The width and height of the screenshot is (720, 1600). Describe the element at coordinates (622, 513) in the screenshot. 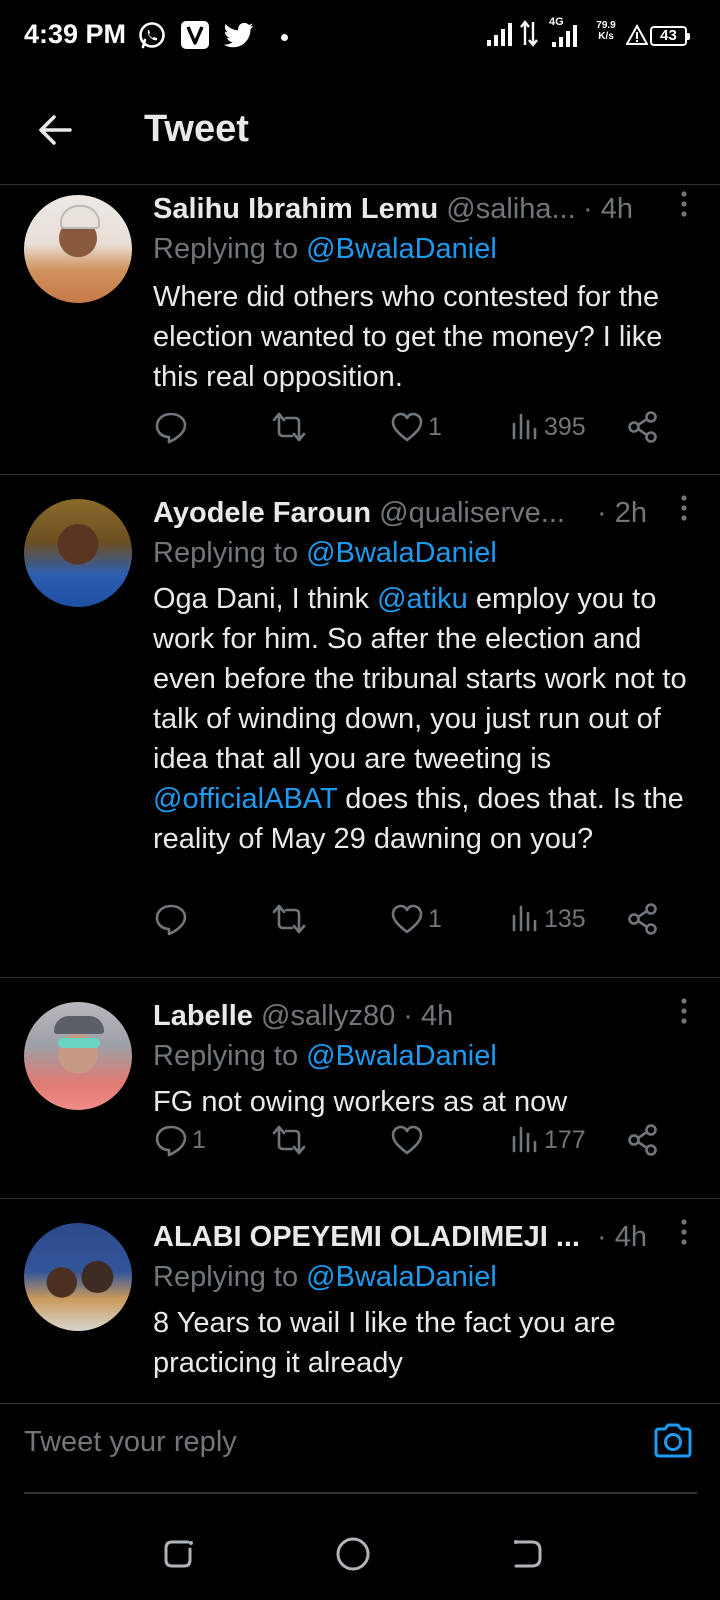

I see `tweet-time: · 2h` at that location.